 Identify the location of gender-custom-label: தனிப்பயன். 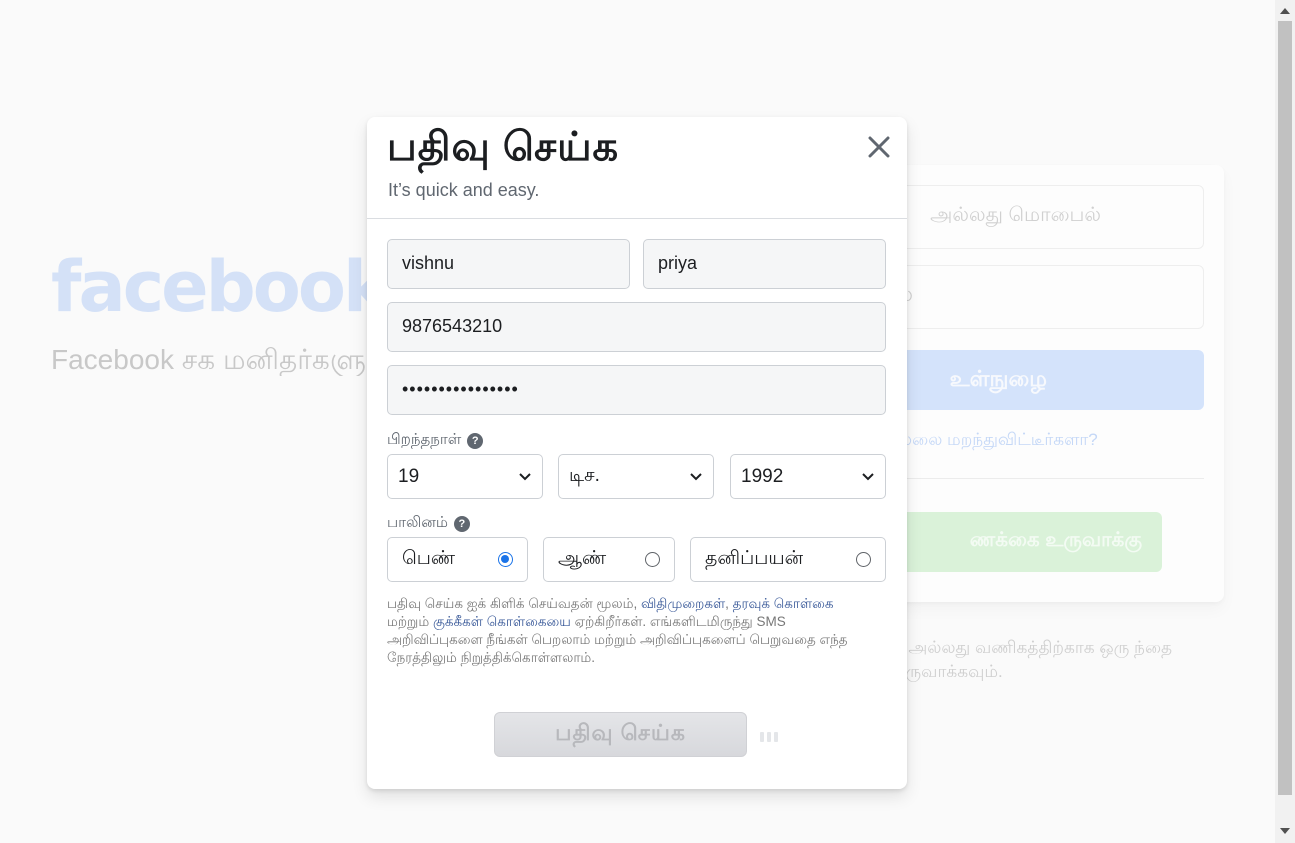
(754, 558).